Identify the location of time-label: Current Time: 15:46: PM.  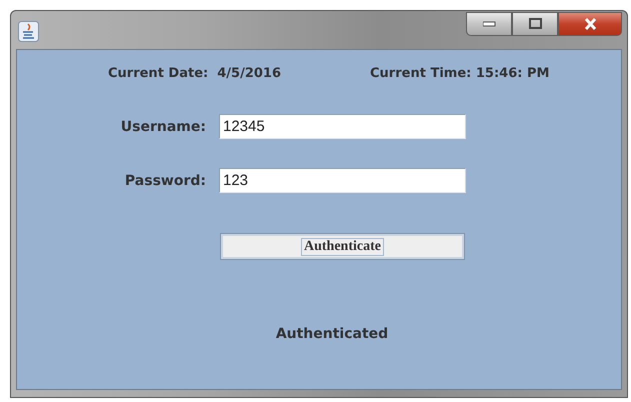
(460, 73).